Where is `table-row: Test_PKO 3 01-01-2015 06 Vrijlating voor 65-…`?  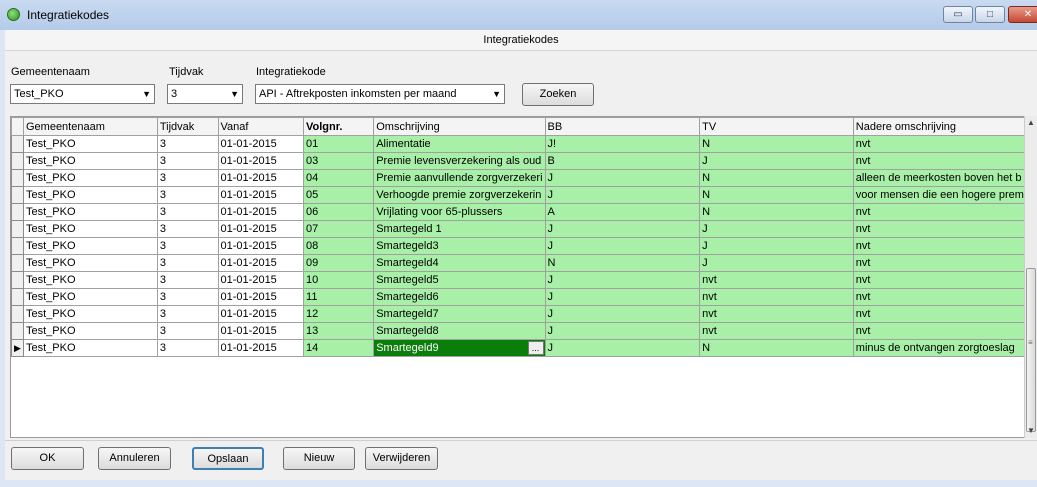
table-row: Test_PKO 3 01-01-2015 06 Vrijlating voor 65-… is located at coordinates (519, 212).